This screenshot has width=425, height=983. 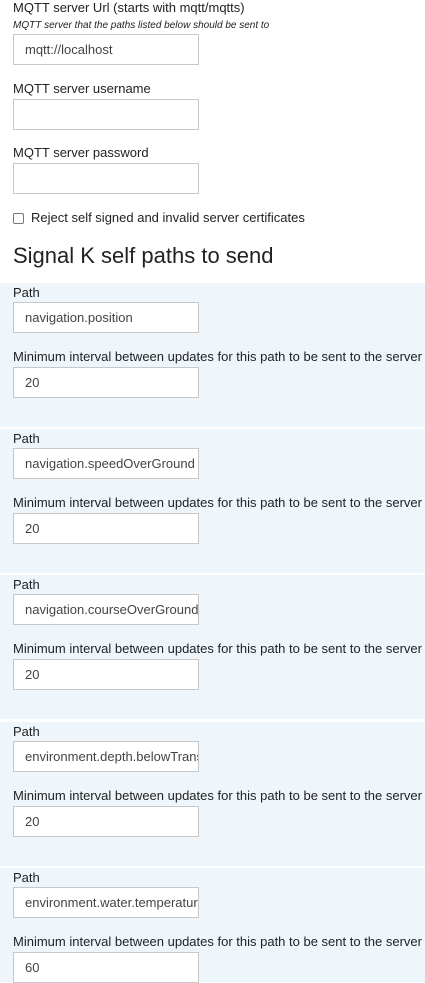 What do you see at coordinates (129, 7) in the screenshot?
I see `mqtt-url-label: MQTT server Url (starts with mqtt/mqtts)` at bounding box center [129, 7].